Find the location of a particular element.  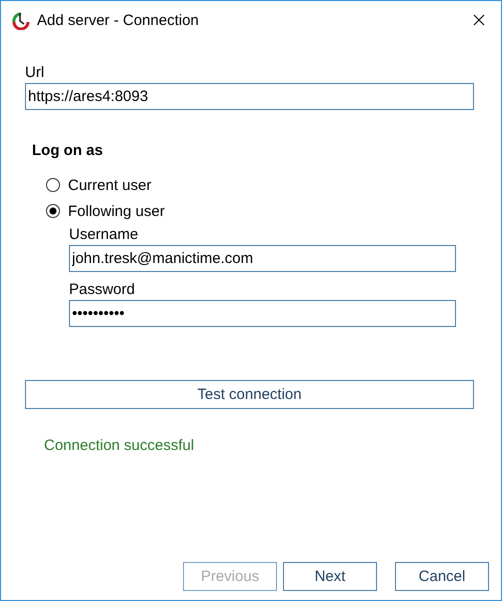

field-label: Username is located at coordinates (103, 235).